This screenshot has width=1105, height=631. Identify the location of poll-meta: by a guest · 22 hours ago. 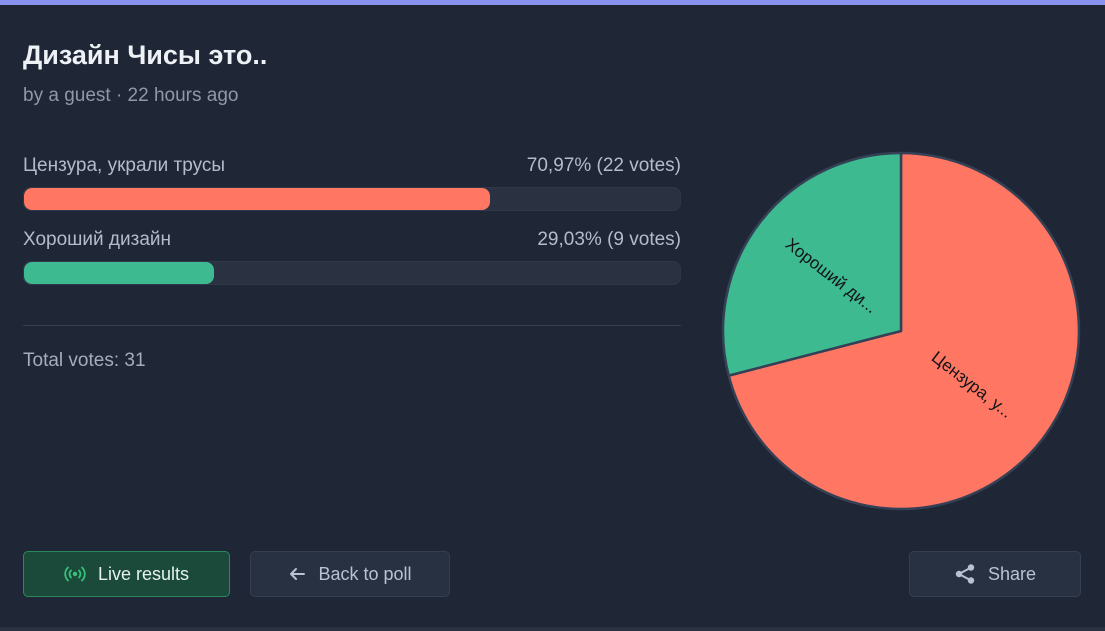
(131, 95).